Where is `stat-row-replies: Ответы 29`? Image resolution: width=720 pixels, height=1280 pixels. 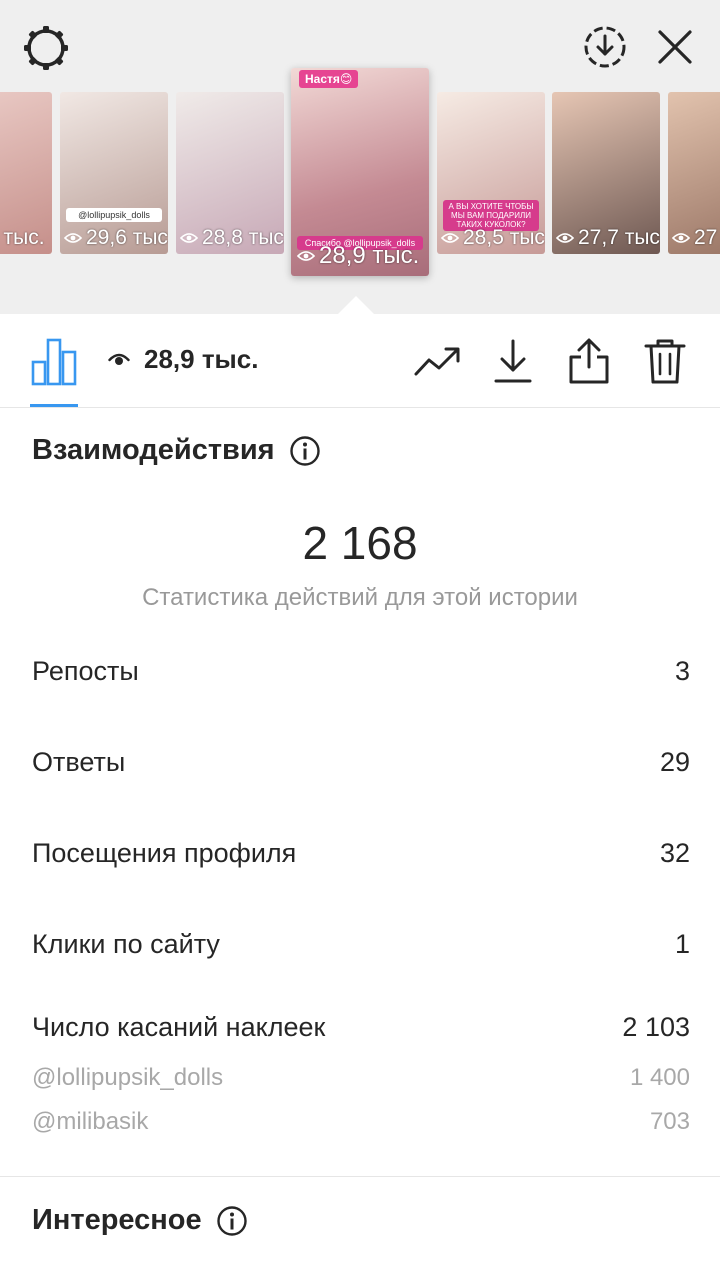
stat-row-replies: Ответы 29 is located at coordinates (361, 762).